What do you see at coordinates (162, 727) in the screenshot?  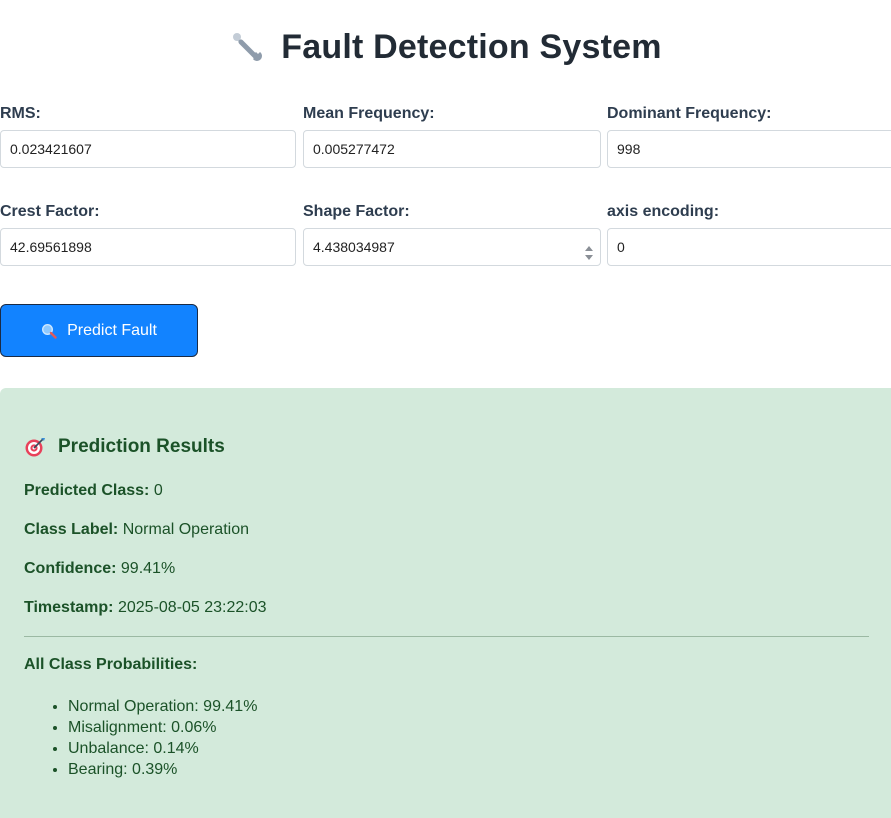 I see `list-item: Misalignment: 0.06%` at bounding box center [162, 727].